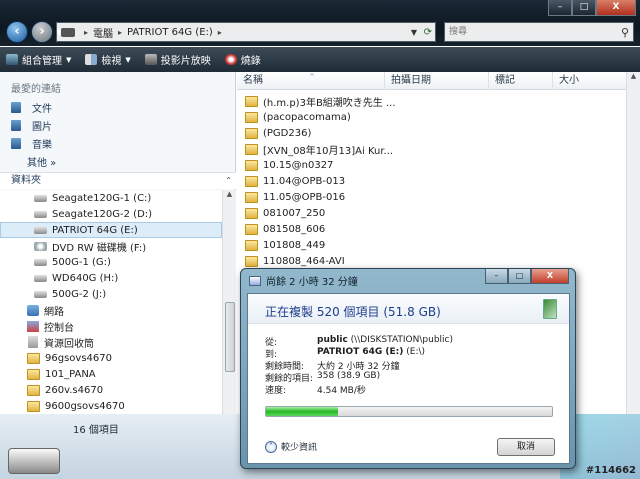 The image size is (640, 479). What do you see at coordinates (230, 337) in the screenshot?
I see `scrollbar-thumb` at bounding box center [230, 337].